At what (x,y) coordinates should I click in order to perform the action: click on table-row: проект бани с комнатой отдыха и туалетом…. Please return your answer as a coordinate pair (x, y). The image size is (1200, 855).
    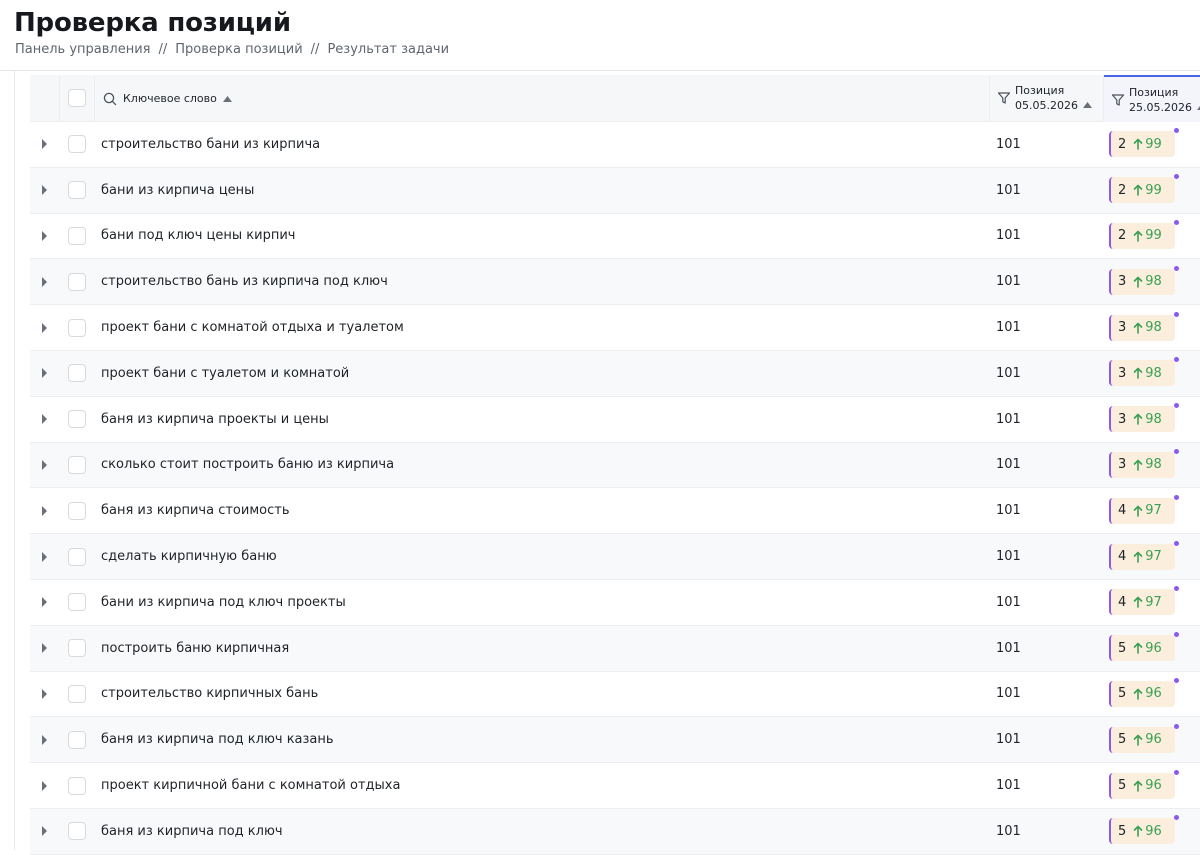
    Looking at the image, I should click on (615, 328).